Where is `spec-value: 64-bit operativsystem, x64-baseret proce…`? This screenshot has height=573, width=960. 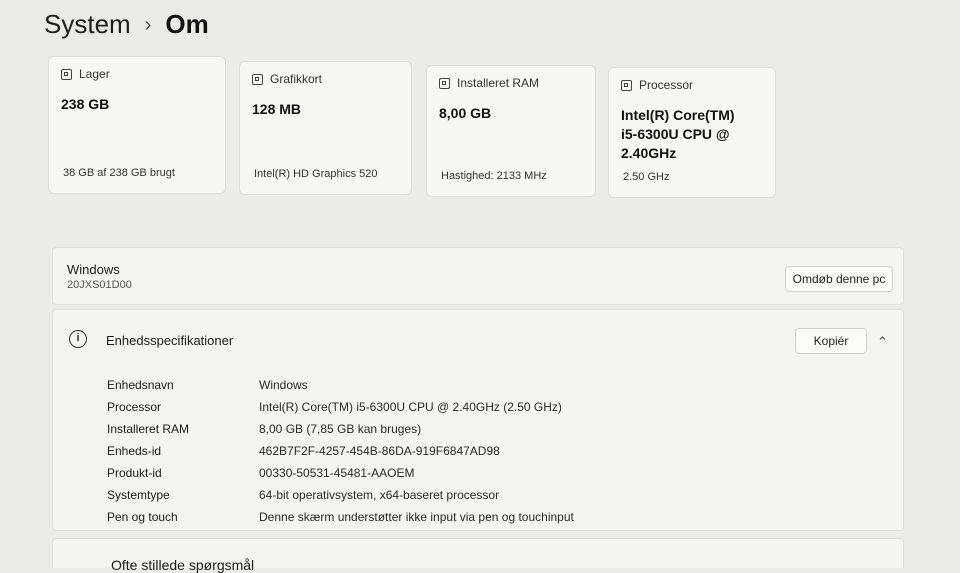
spec-value: 64-bit operativsystem, x64-baseret proce… is located at coordinates (379, 495).